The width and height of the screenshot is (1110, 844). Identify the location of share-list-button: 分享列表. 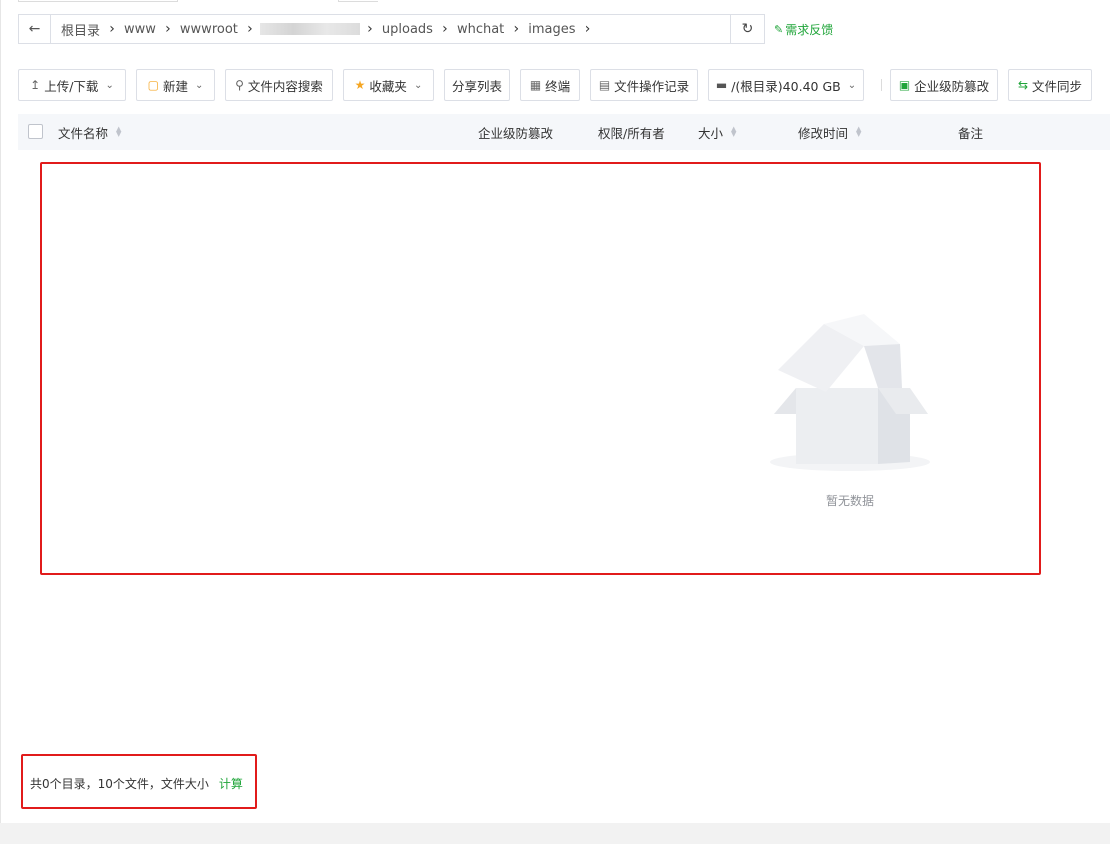
(477, 85).